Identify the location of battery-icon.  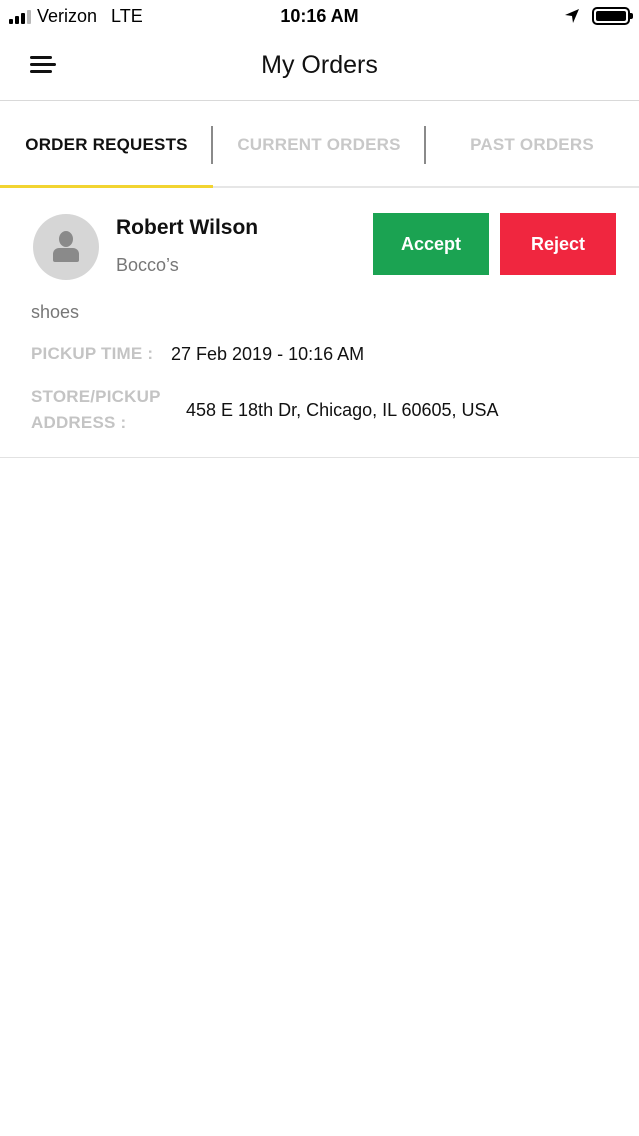
(612, 16).